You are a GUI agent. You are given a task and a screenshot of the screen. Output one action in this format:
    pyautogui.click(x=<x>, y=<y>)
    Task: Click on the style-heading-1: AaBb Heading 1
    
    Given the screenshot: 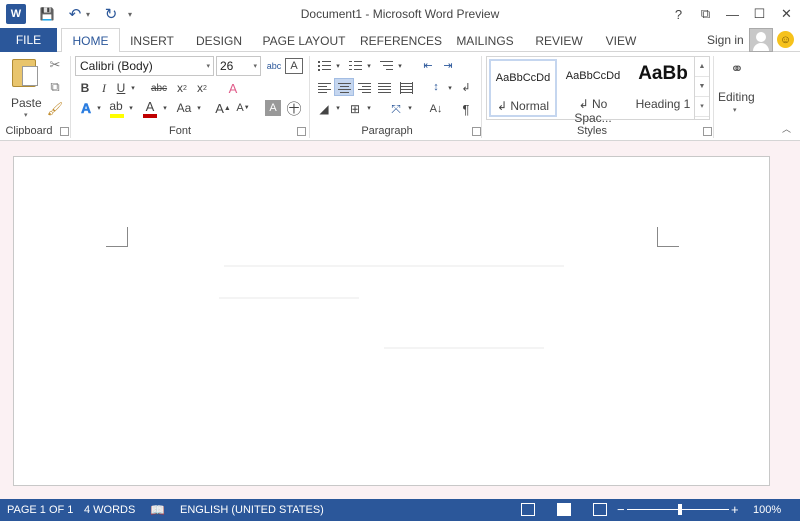 What is the action you would take?
    pyautogui.click(x=663, y=88)
    